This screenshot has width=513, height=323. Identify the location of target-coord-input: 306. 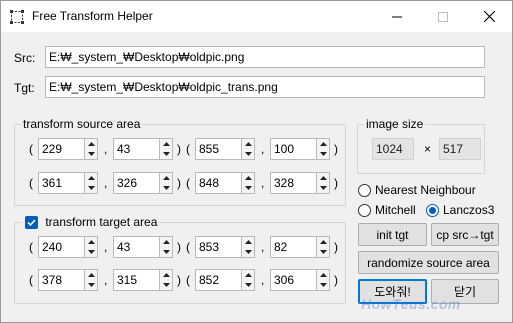
(293, 280).